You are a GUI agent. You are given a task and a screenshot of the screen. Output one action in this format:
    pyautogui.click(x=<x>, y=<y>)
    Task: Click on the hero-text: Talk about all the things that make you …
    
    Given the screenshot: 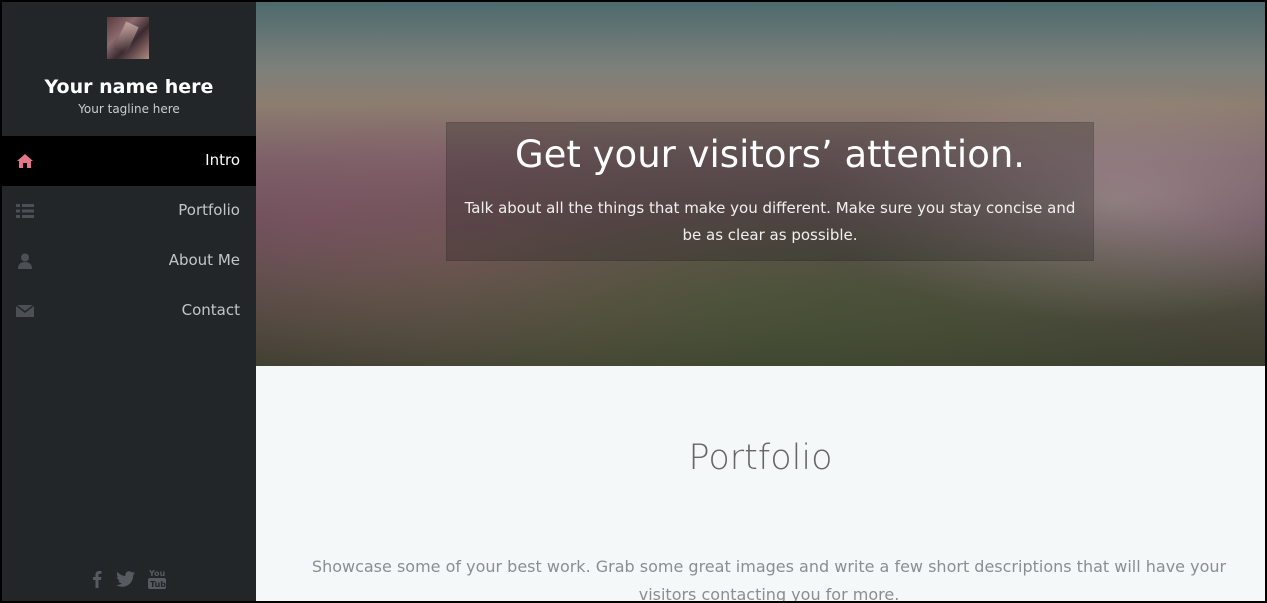 What is the action you would take?
    pyautogui.click(x=770, y=221)
    